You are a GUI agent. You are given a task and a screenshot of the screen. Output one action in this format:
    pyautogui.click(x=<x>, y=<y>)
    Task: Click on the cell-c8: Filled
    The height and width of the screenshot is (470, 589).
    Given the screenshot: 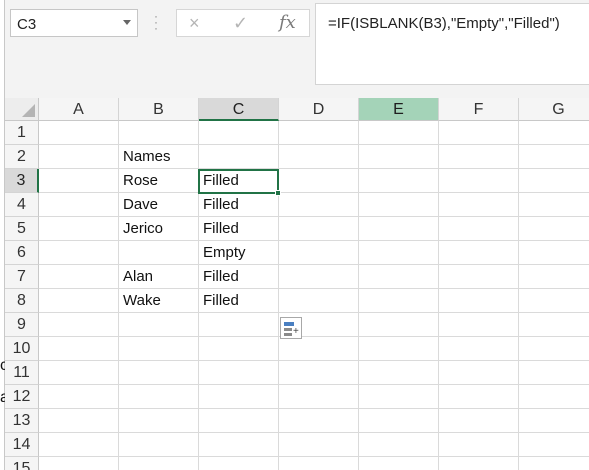 What is the action you would take?
    pyautogui.click(x=239, y=301)
    